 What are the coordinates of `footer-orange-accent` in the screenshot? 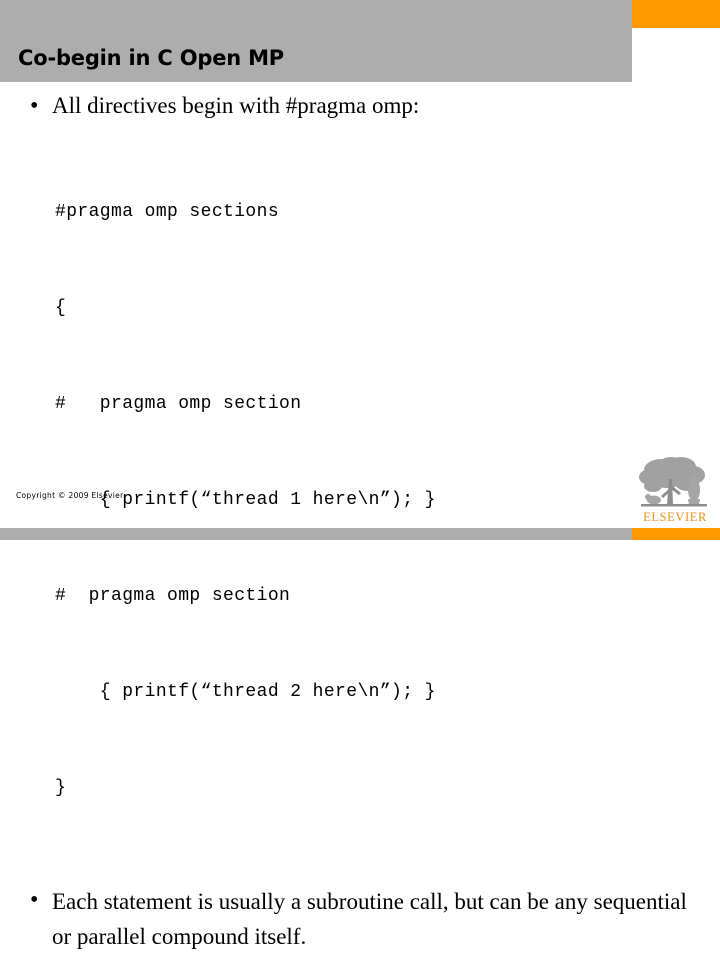 It's located at (676, 534).